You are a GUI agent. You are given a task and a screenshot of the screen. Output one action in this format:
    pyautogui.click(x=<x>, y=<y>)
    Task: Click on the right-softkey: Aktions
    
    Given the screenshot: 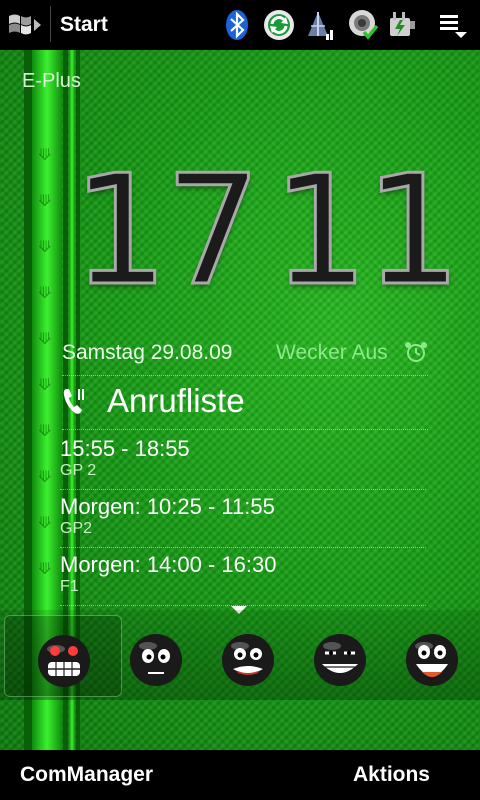 What is the action you would take?
    pyautogui.click(x=391, y=775)
    